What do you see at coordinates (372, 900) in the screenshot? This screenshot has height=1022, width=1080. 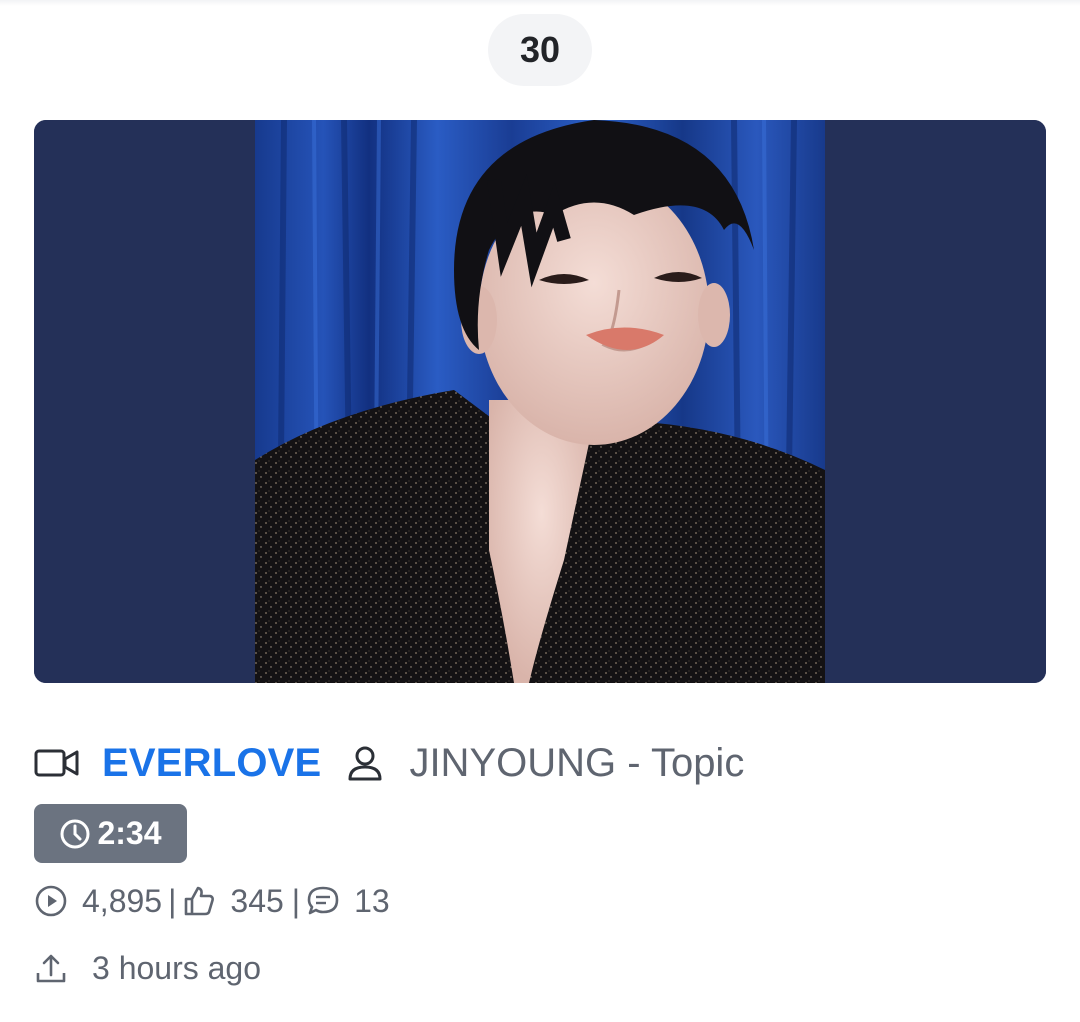 I see `comment-count: 13` at bounding box center [372, 900].